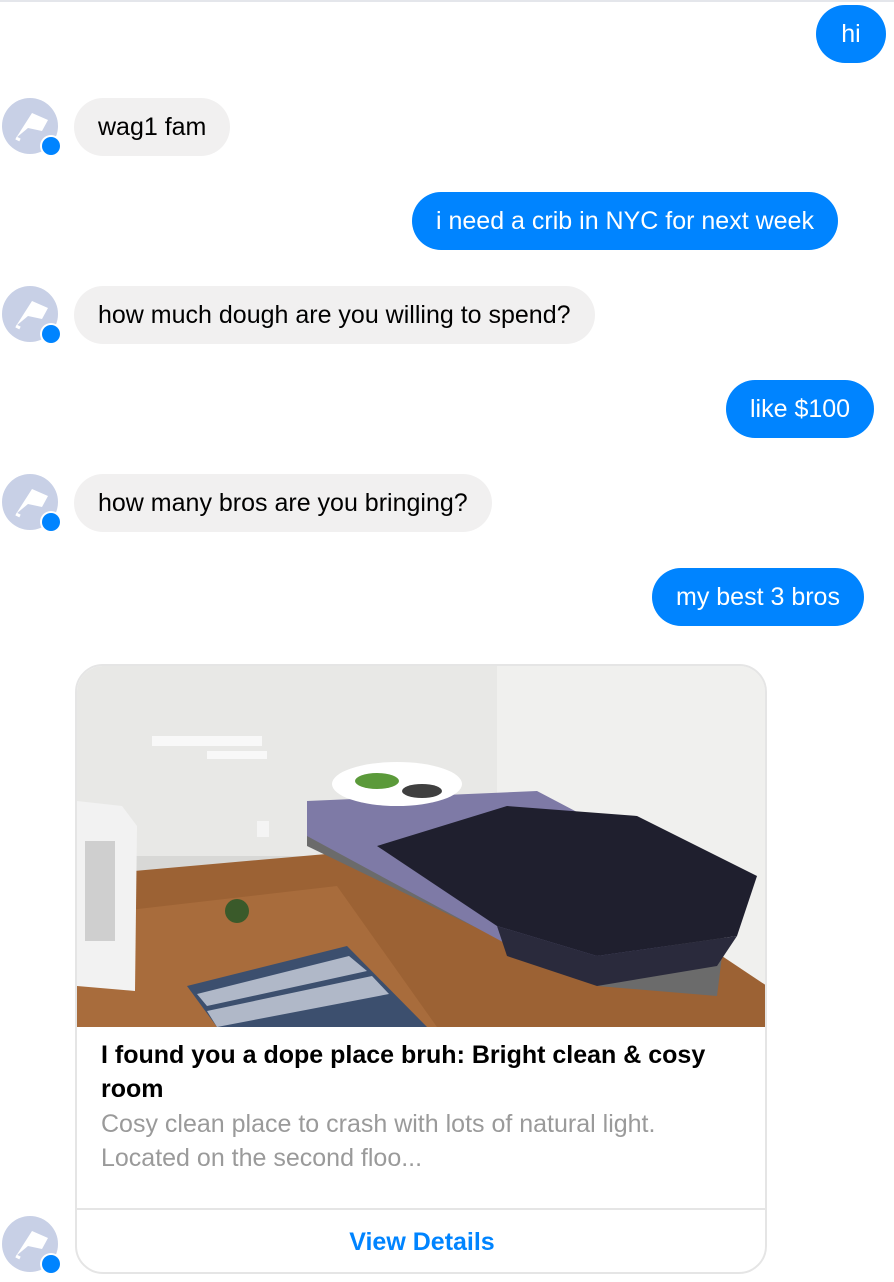 The image size is (894, 1282). I want to click on message-bubble-outgoing: my best 3 bros, so click(758, 597).